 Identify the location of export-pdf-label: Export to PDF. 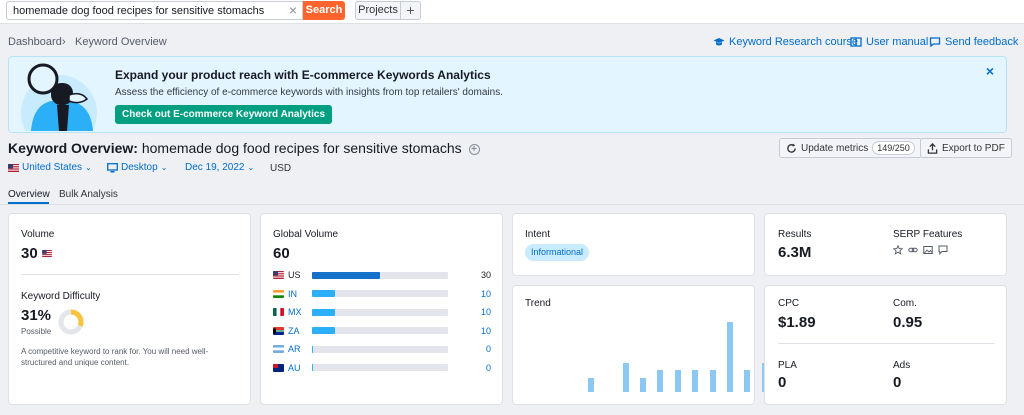
(973, 148).